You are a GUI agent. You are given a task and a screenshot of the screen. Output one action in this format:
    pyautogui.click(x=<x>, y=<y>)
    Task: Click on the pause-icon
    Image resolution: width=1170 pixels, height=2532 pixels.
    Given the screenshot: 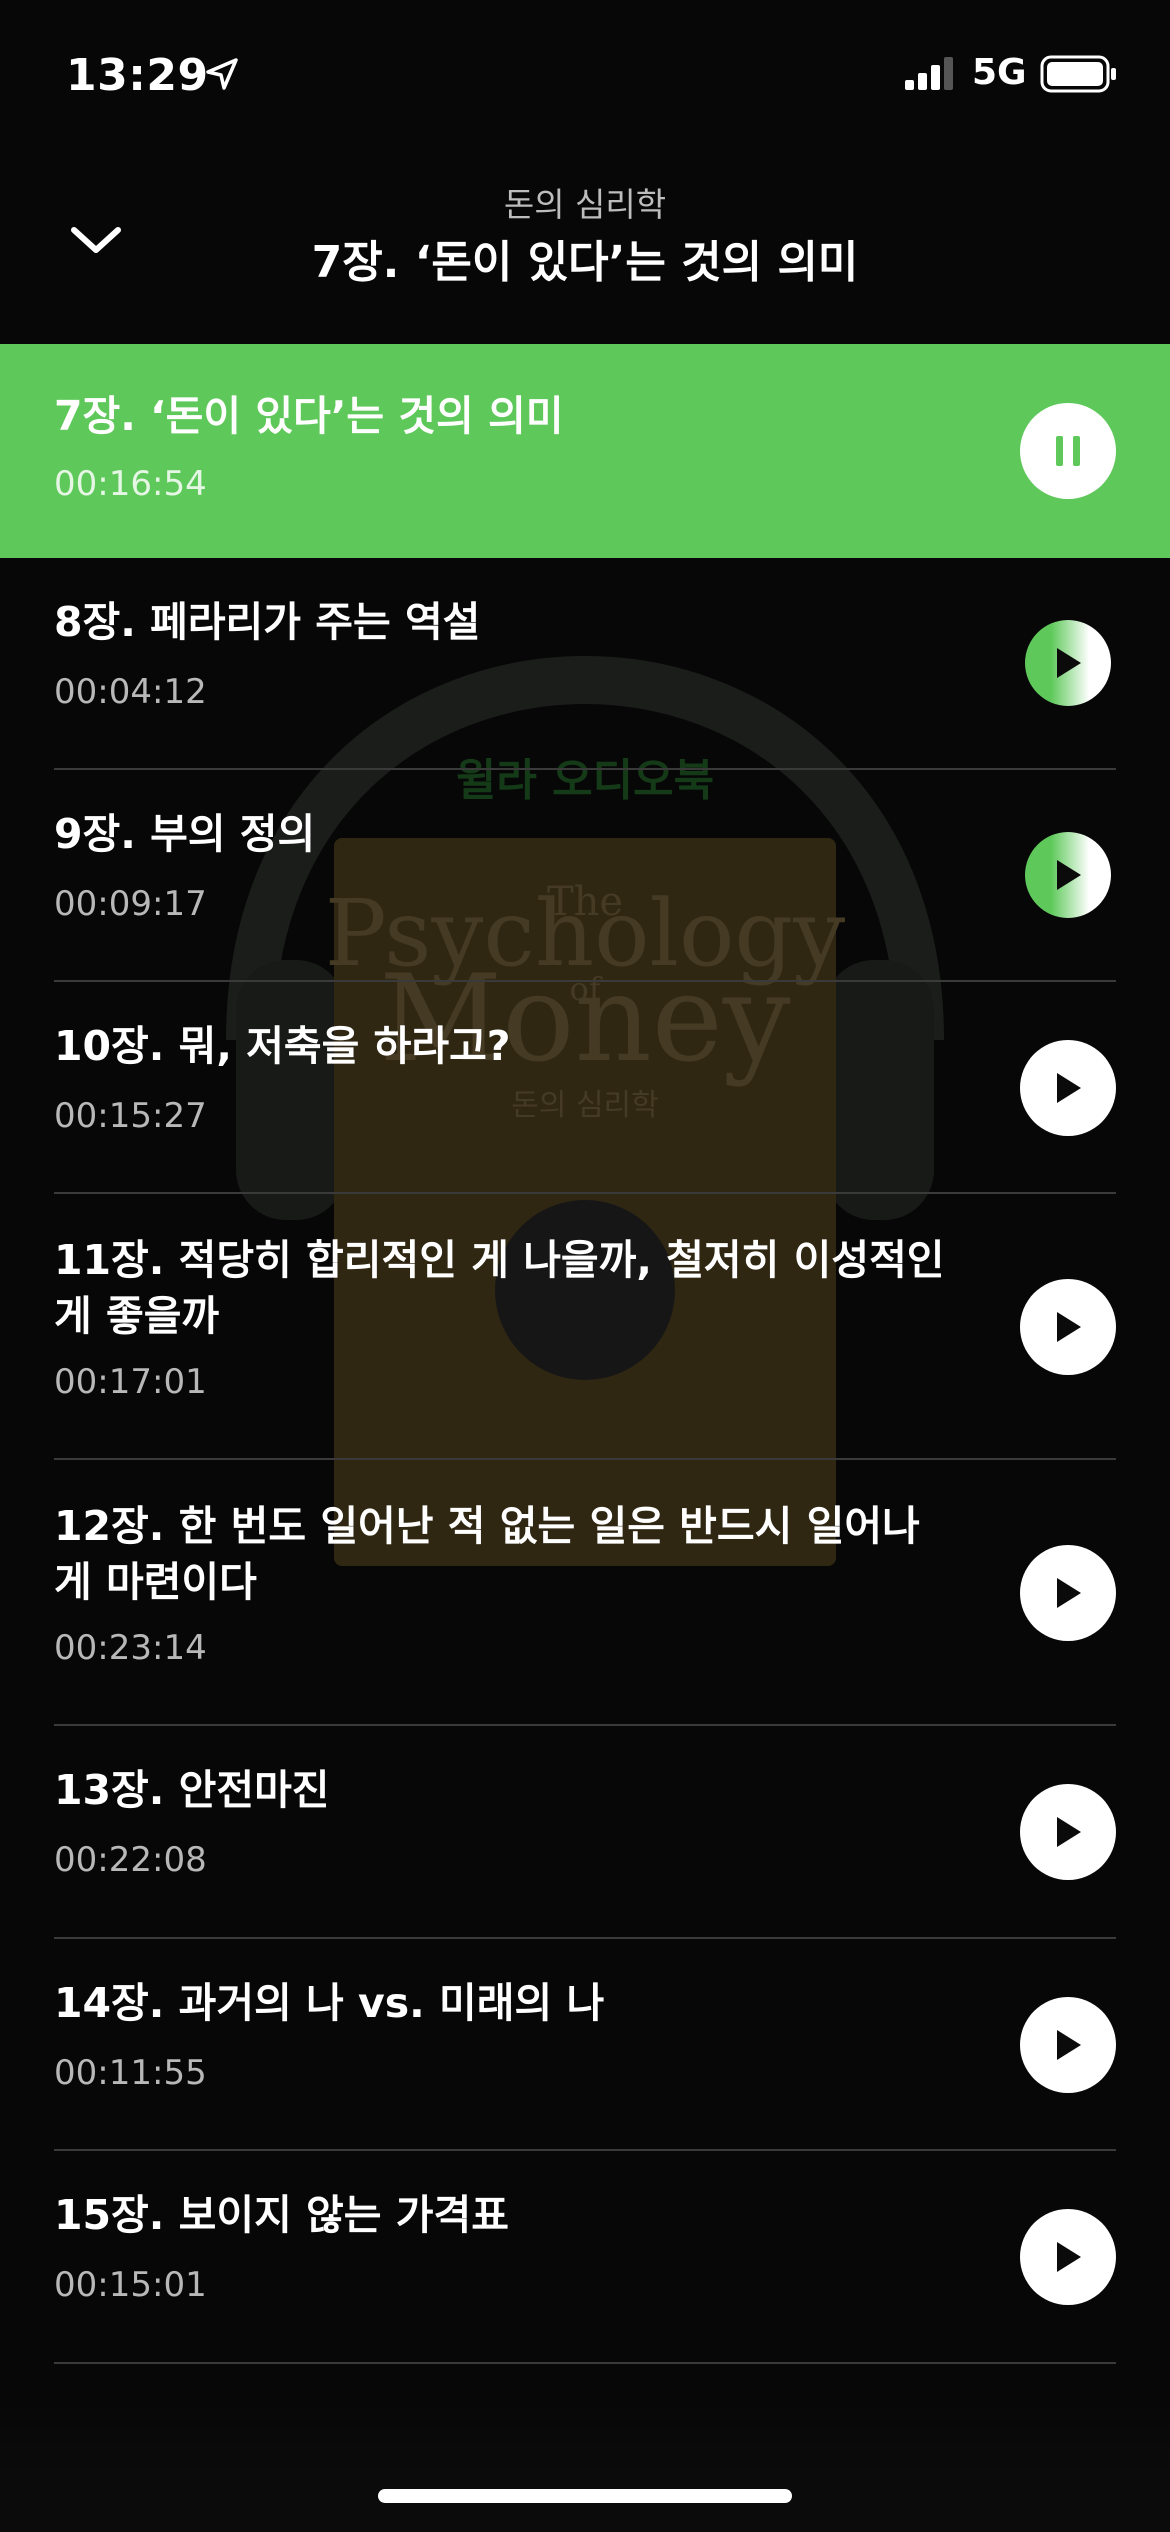 What is the action you would take?
    pyautogui.click(x=1068, y=451)
    